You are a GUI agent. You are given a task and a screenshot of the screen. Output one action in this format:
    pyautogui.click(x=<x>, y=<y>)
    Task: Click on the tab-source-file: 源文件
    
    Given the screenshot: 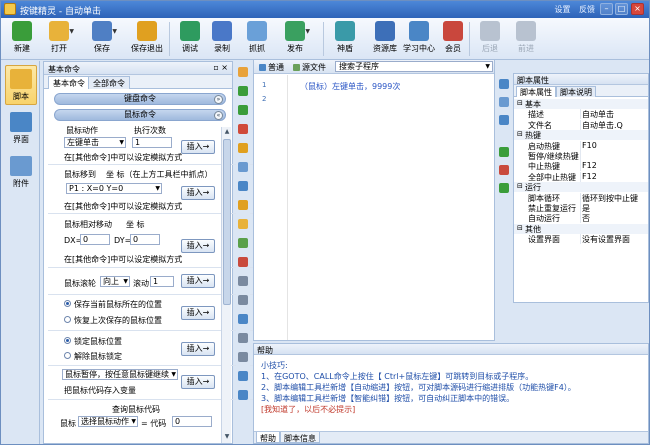 What is the action you would take?
    pyautogui.click(x=309, y=67)
    